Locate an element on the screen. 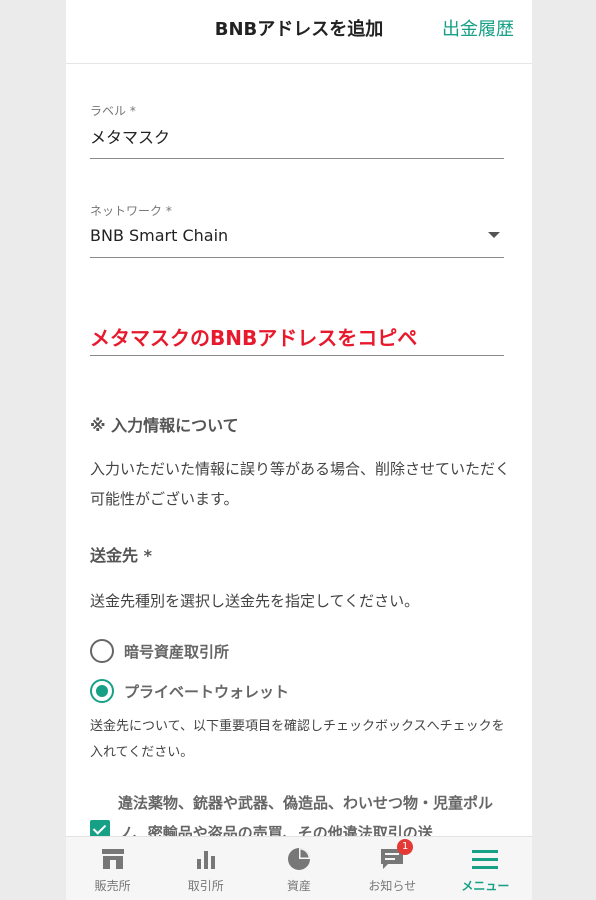 Image resolution: width=596 pixels, height=900 pixels. tab-shop: 販売所 is located at coordinates (112, 868).